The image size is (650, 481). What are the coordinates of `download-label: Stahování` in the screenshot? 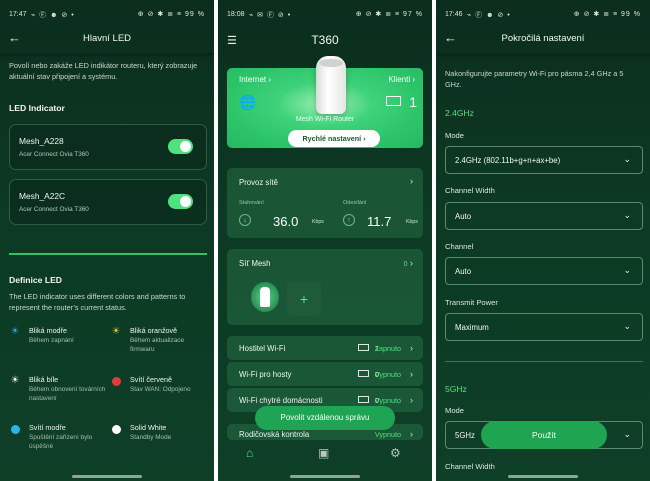 It's located at (251, 203).